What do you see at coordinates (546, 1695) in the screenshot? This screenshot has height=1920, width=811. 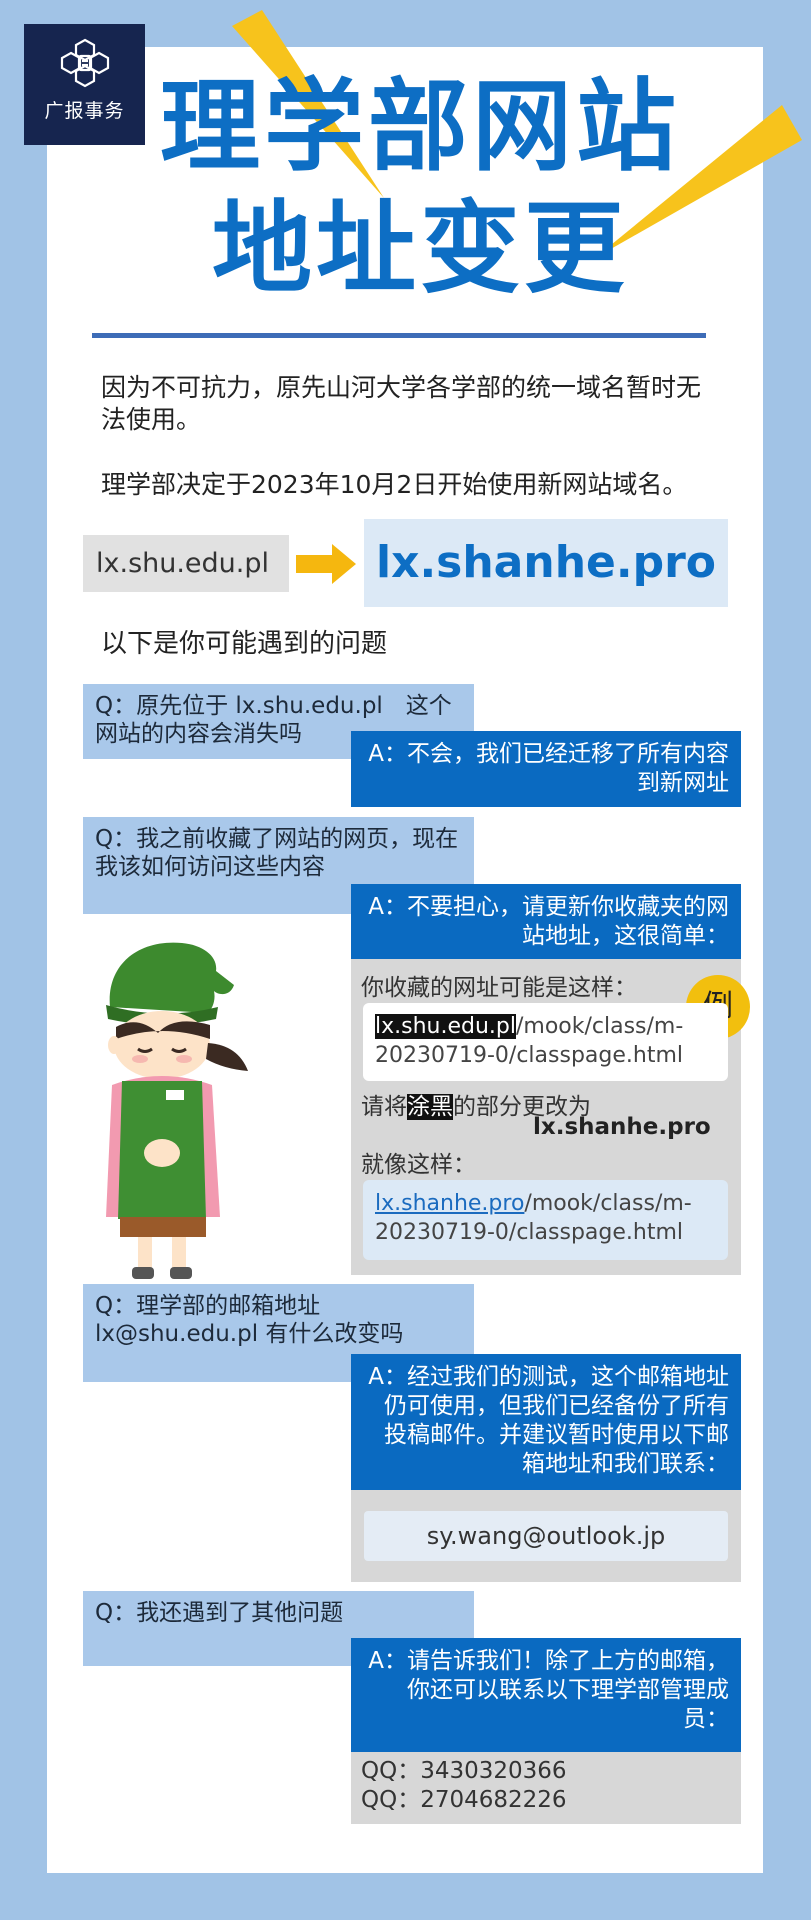 I see `faq-answer-4: A：请告诉我们！除了上方的邮箱，你还可以联系以下理学部管理成员：` at bounding box center [546, 1695].